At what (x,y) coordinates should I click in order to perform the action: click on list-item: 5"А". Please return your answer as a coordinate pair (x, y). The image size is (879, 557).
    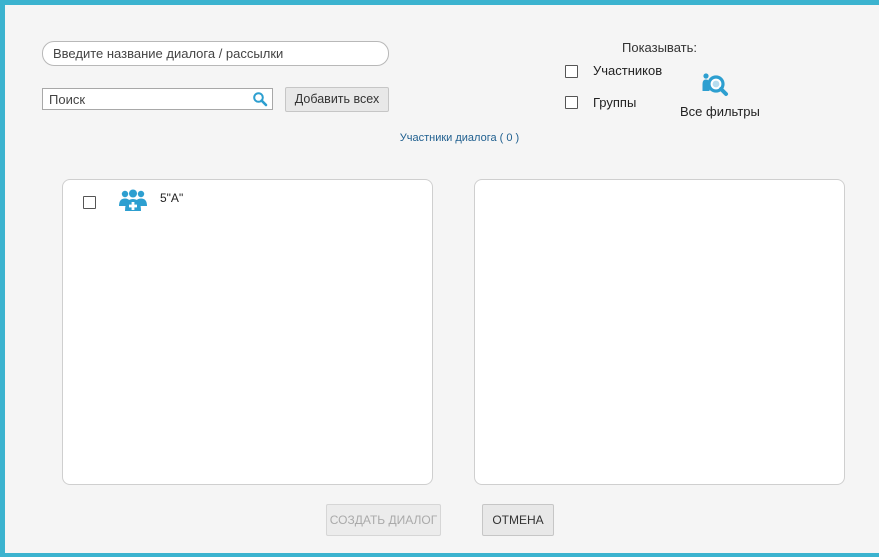
    Looking at the image, I should click on (247, 198).